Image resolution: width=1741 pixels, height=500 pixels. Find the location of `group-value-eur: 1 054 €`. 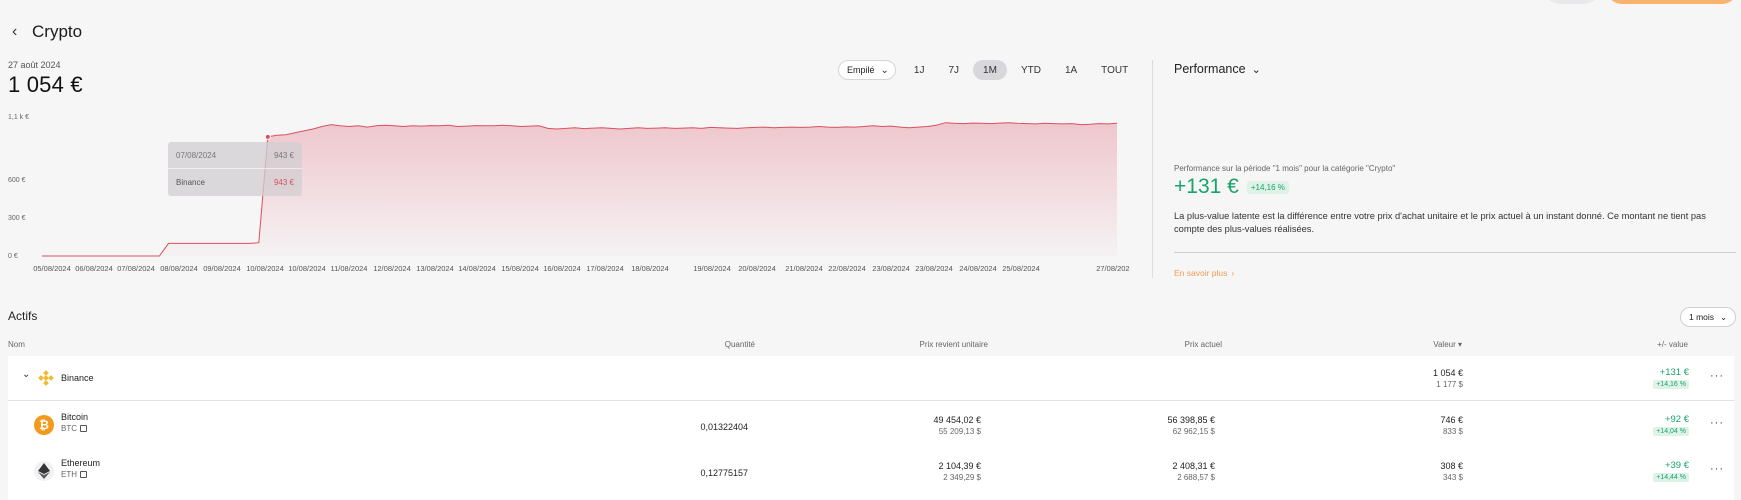

group-value-eur: 1 054 € is located at coordinates (1447, 373).